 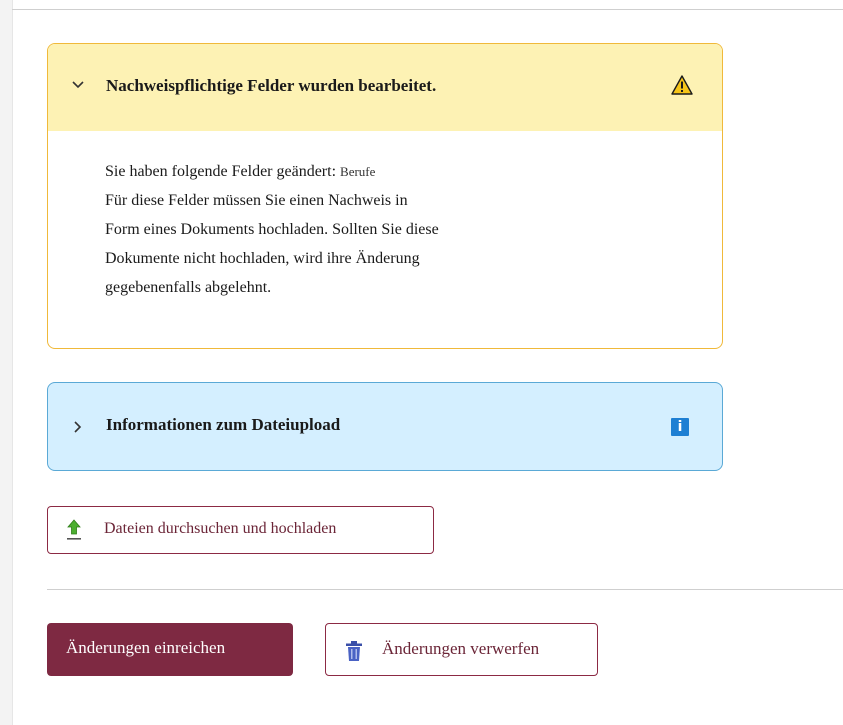 I want to click on discard-changes-label: Änderungen verwerfen, so click(x=461, y=648).